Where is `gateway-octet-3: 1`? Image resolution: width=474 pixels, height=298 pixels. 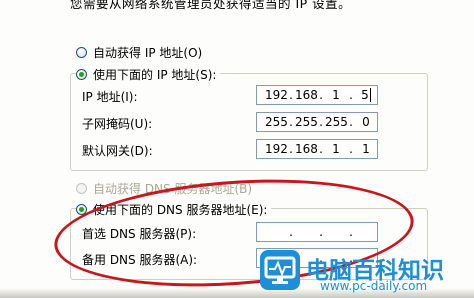 gateway-octet-3: 1 is located at coordinates (336, 149).